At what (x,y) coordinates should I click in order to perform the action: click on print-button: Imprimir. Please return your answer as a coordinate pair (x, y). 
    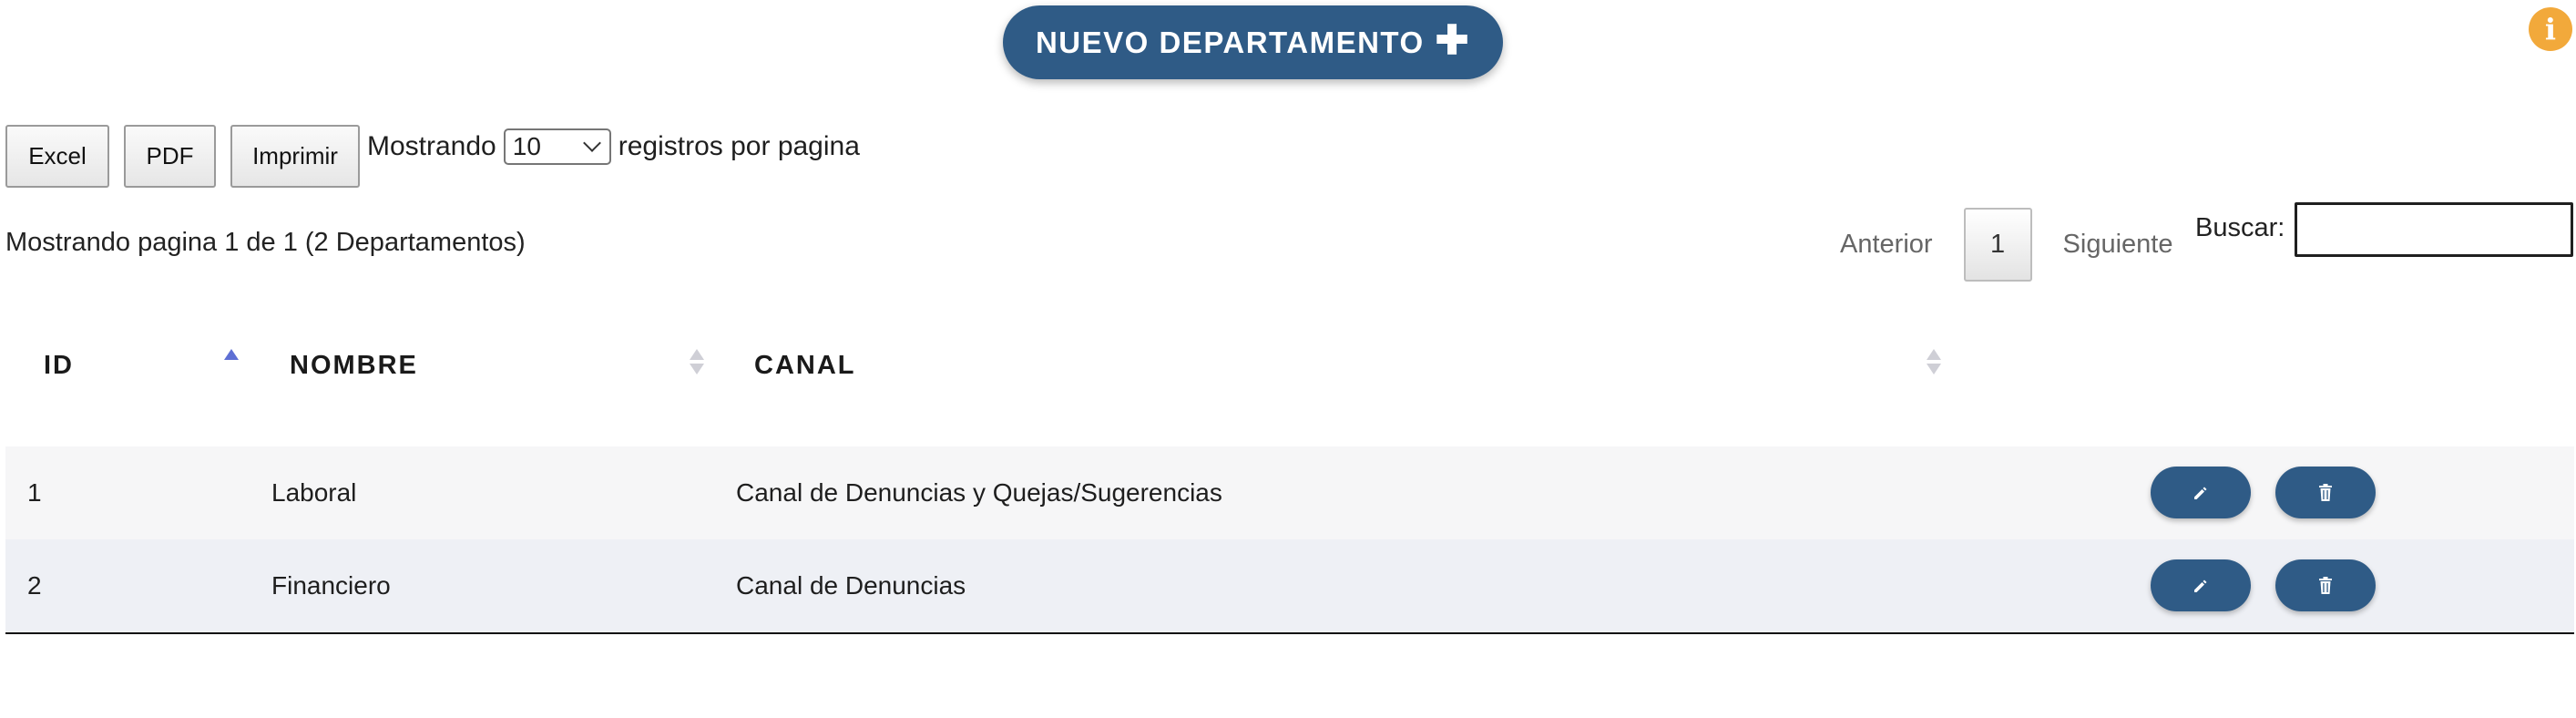
    Looking at the image, I should click on (295, 156).